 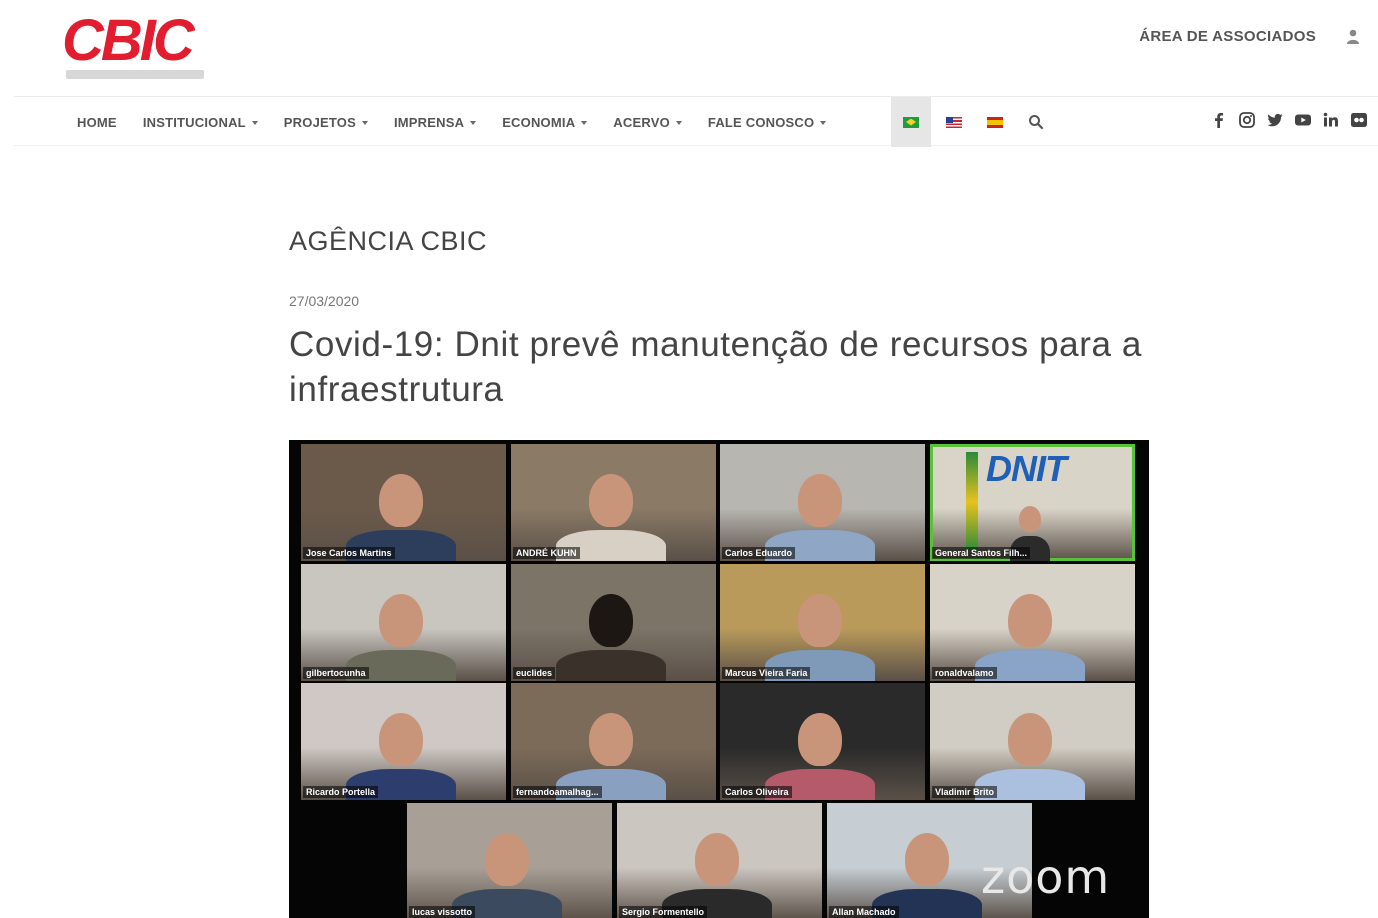 I want to click on flickr-icon, so click(x=1359, y=120).